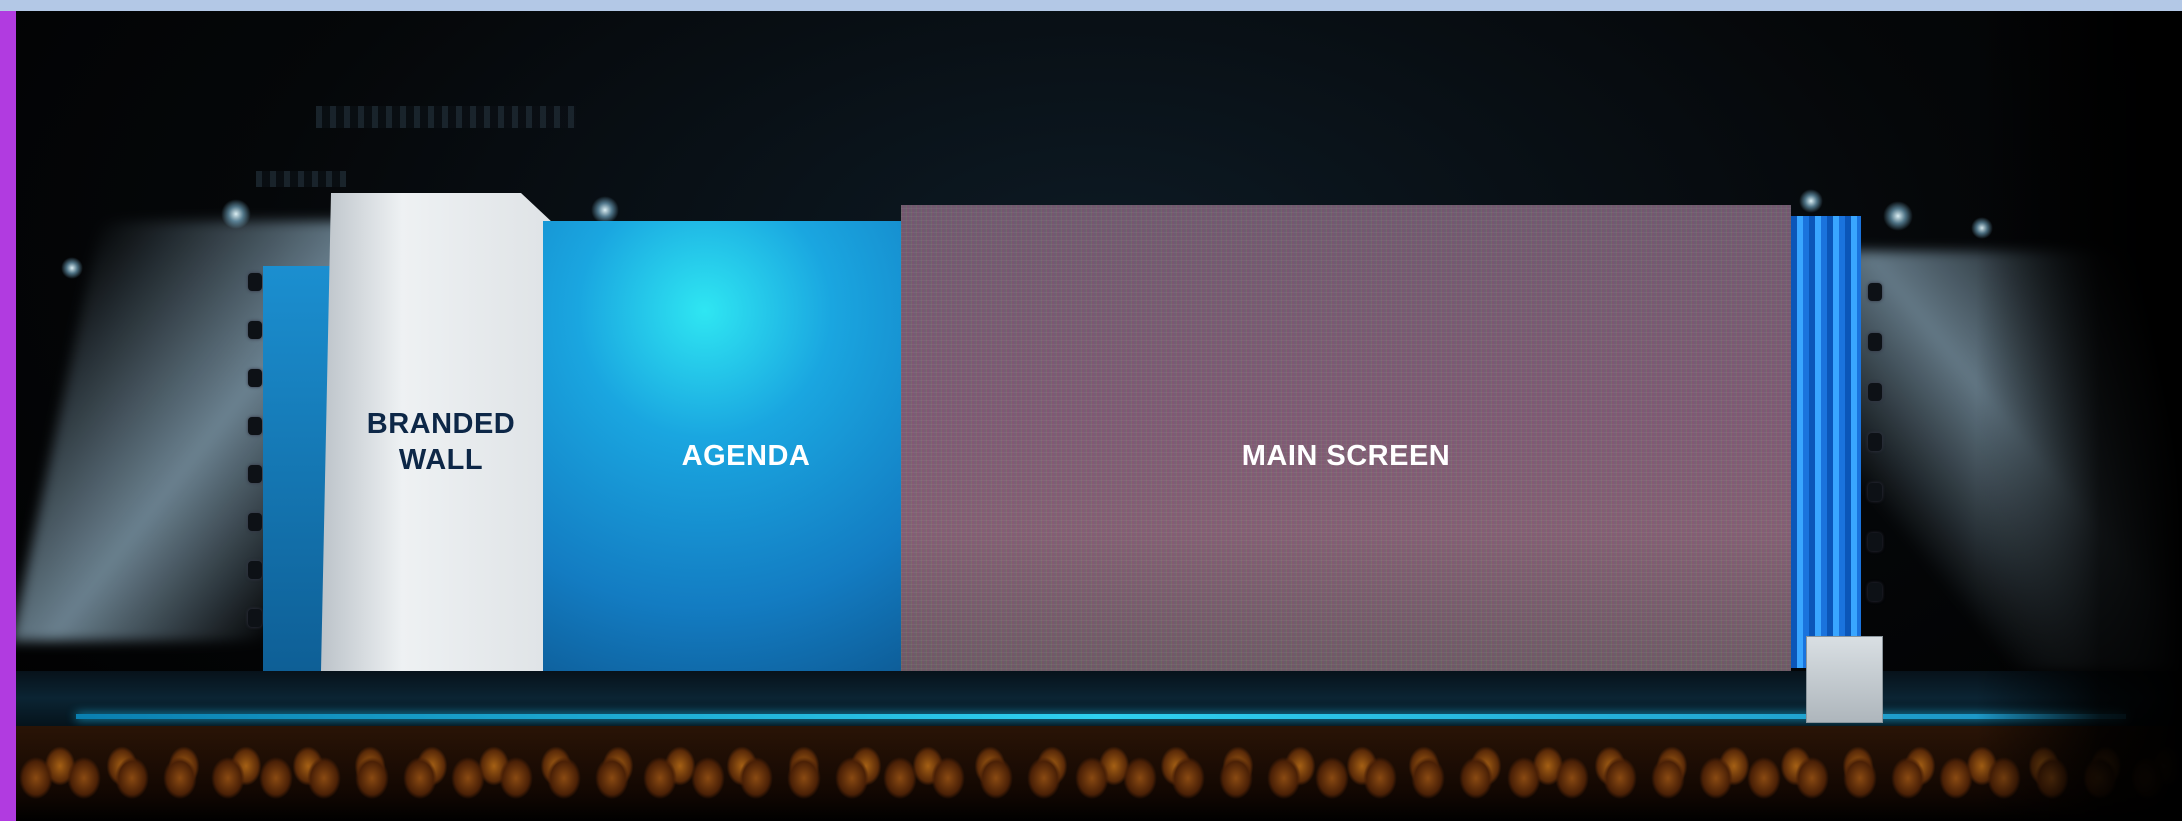  What do you see at coordinates (1844, 679) in the screenshot?
I see `lectern-podium` at bounding box center [1844, 679].